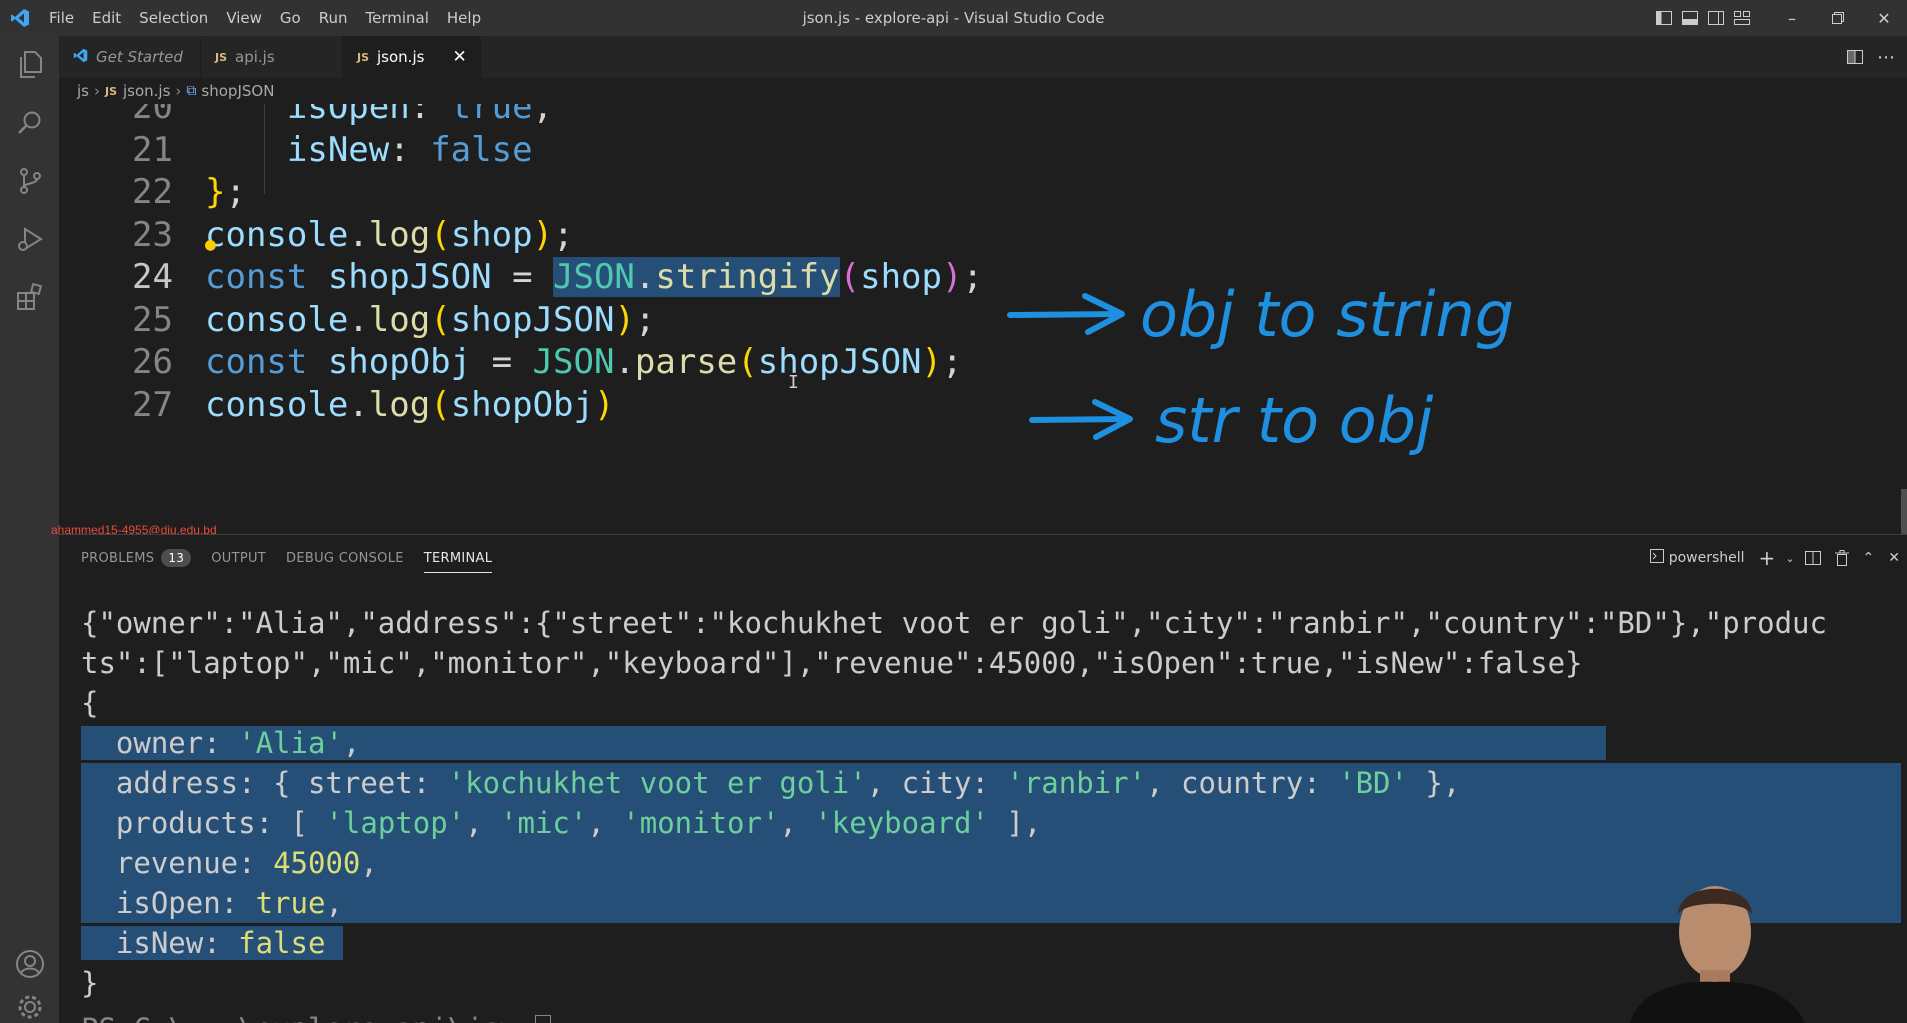 This screenshot has height=1023, width=1907. I want to click on code-token: isNew, so click(297, 150).